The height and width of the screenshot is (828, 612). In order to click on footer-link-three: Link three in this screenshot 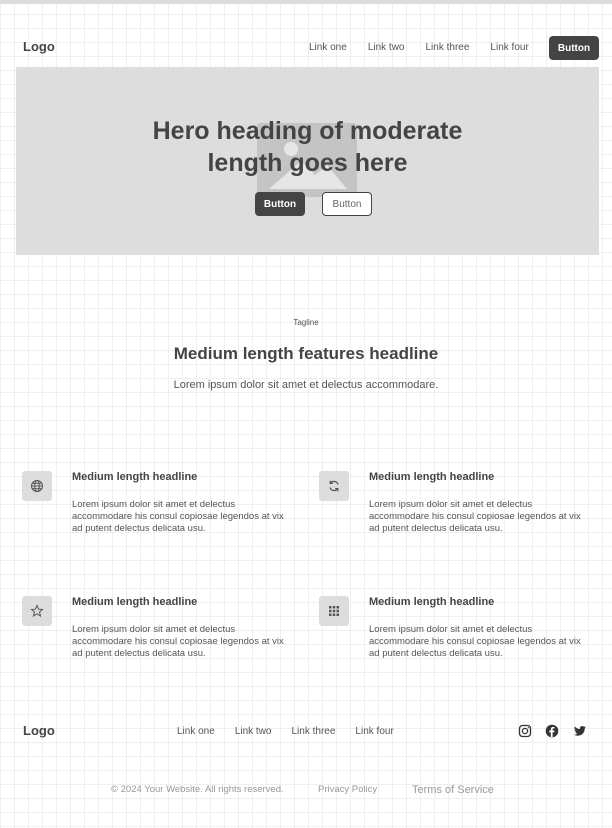, I will do `click(314, 731)`.